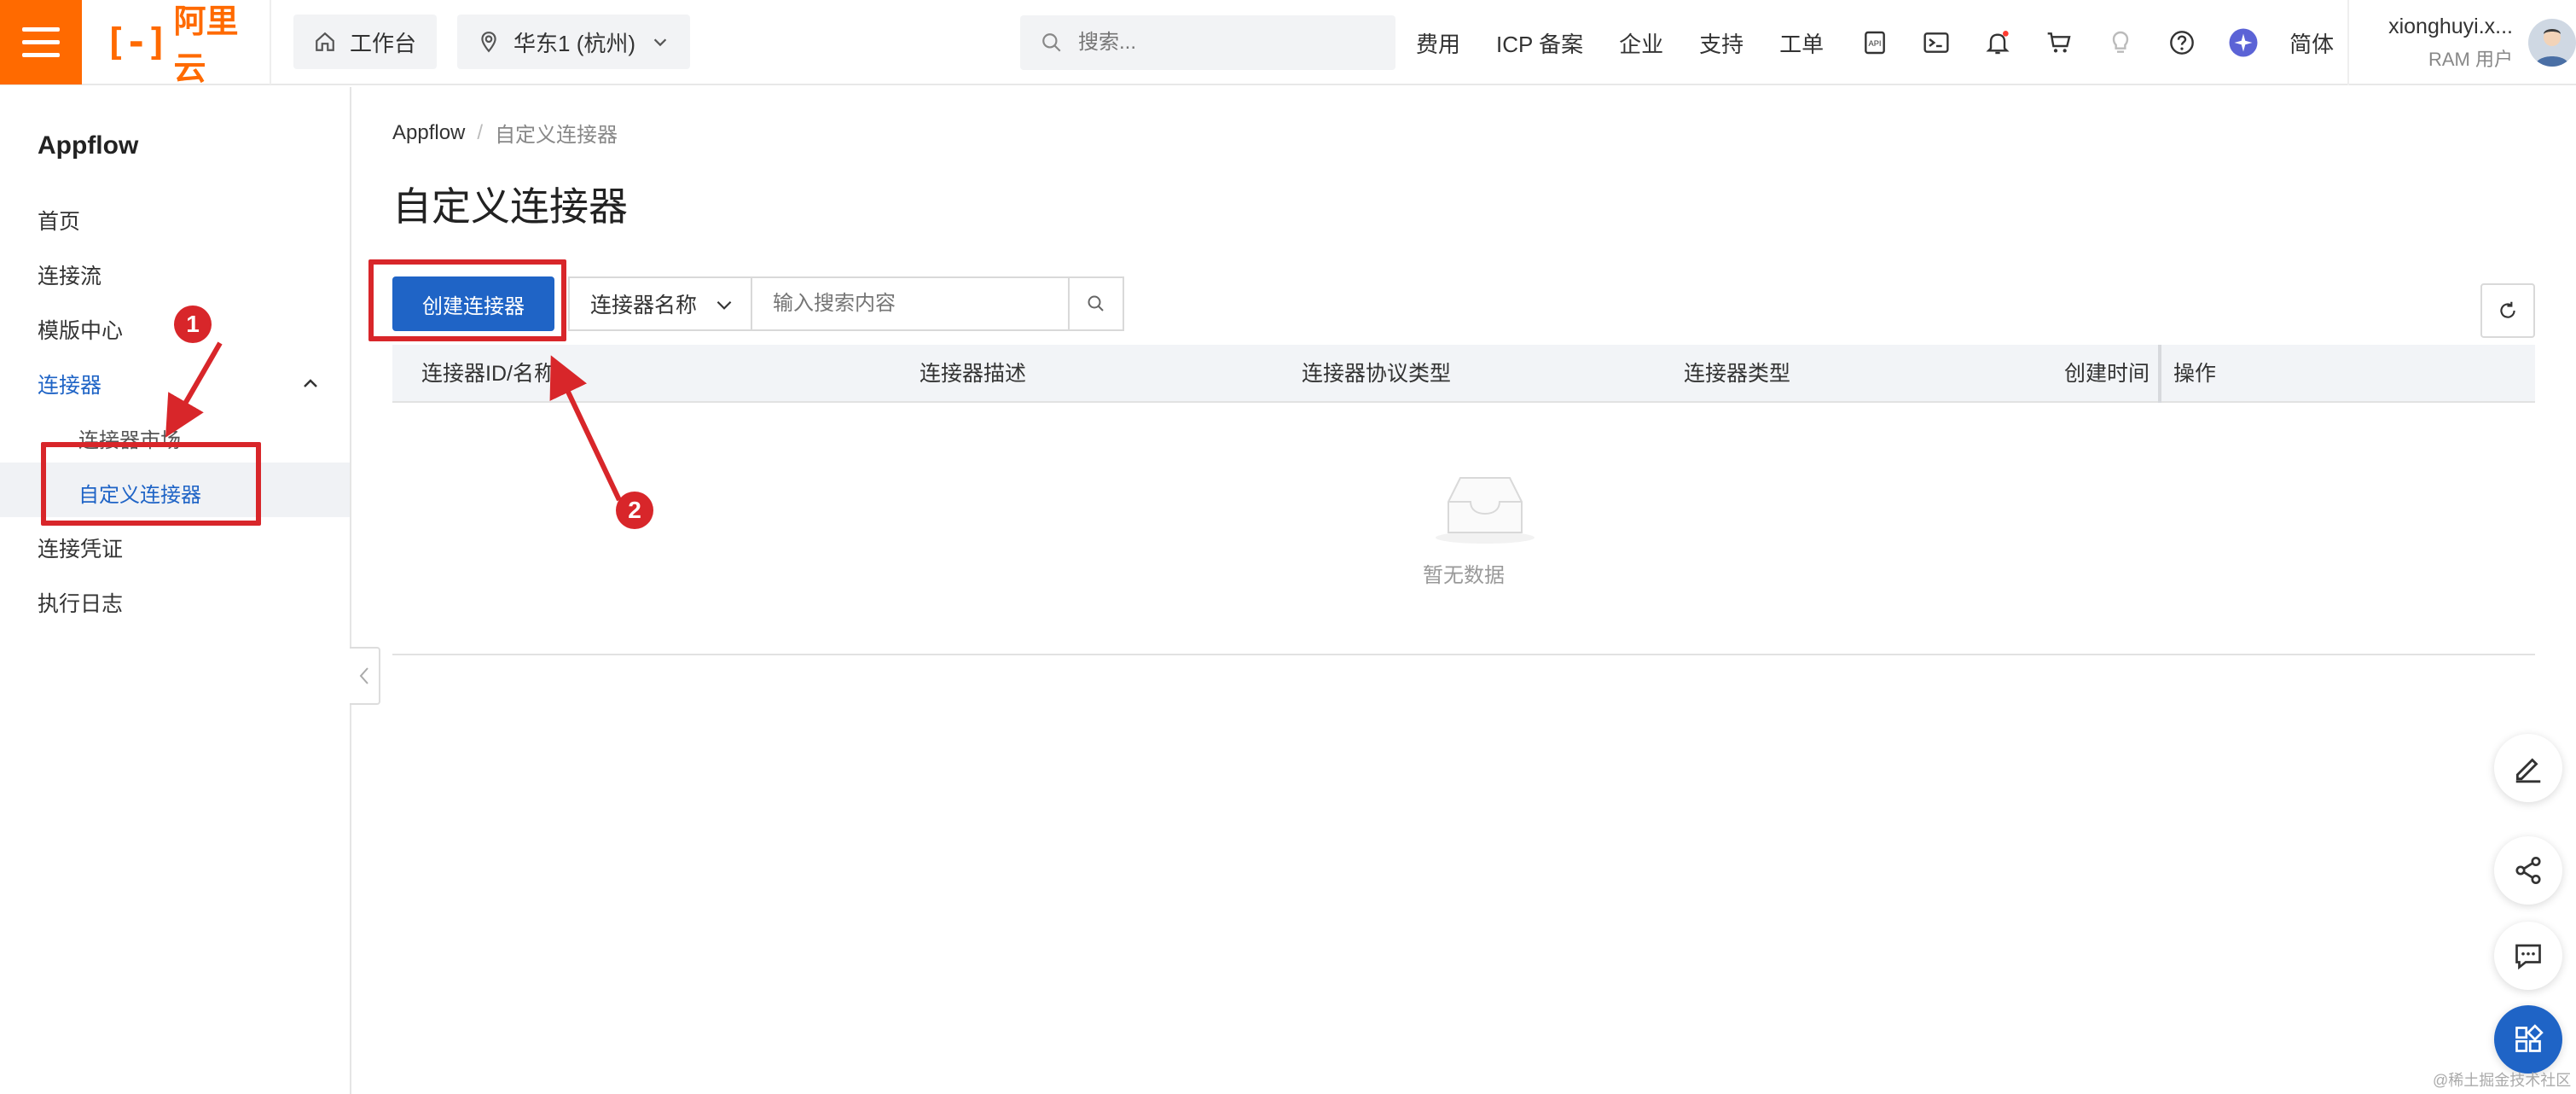 This screenshot has width=2576, height=1094. Describe the element at coordinates (1801, 43) in the screenshot. I see `nav-ticket: 工单` at that location.